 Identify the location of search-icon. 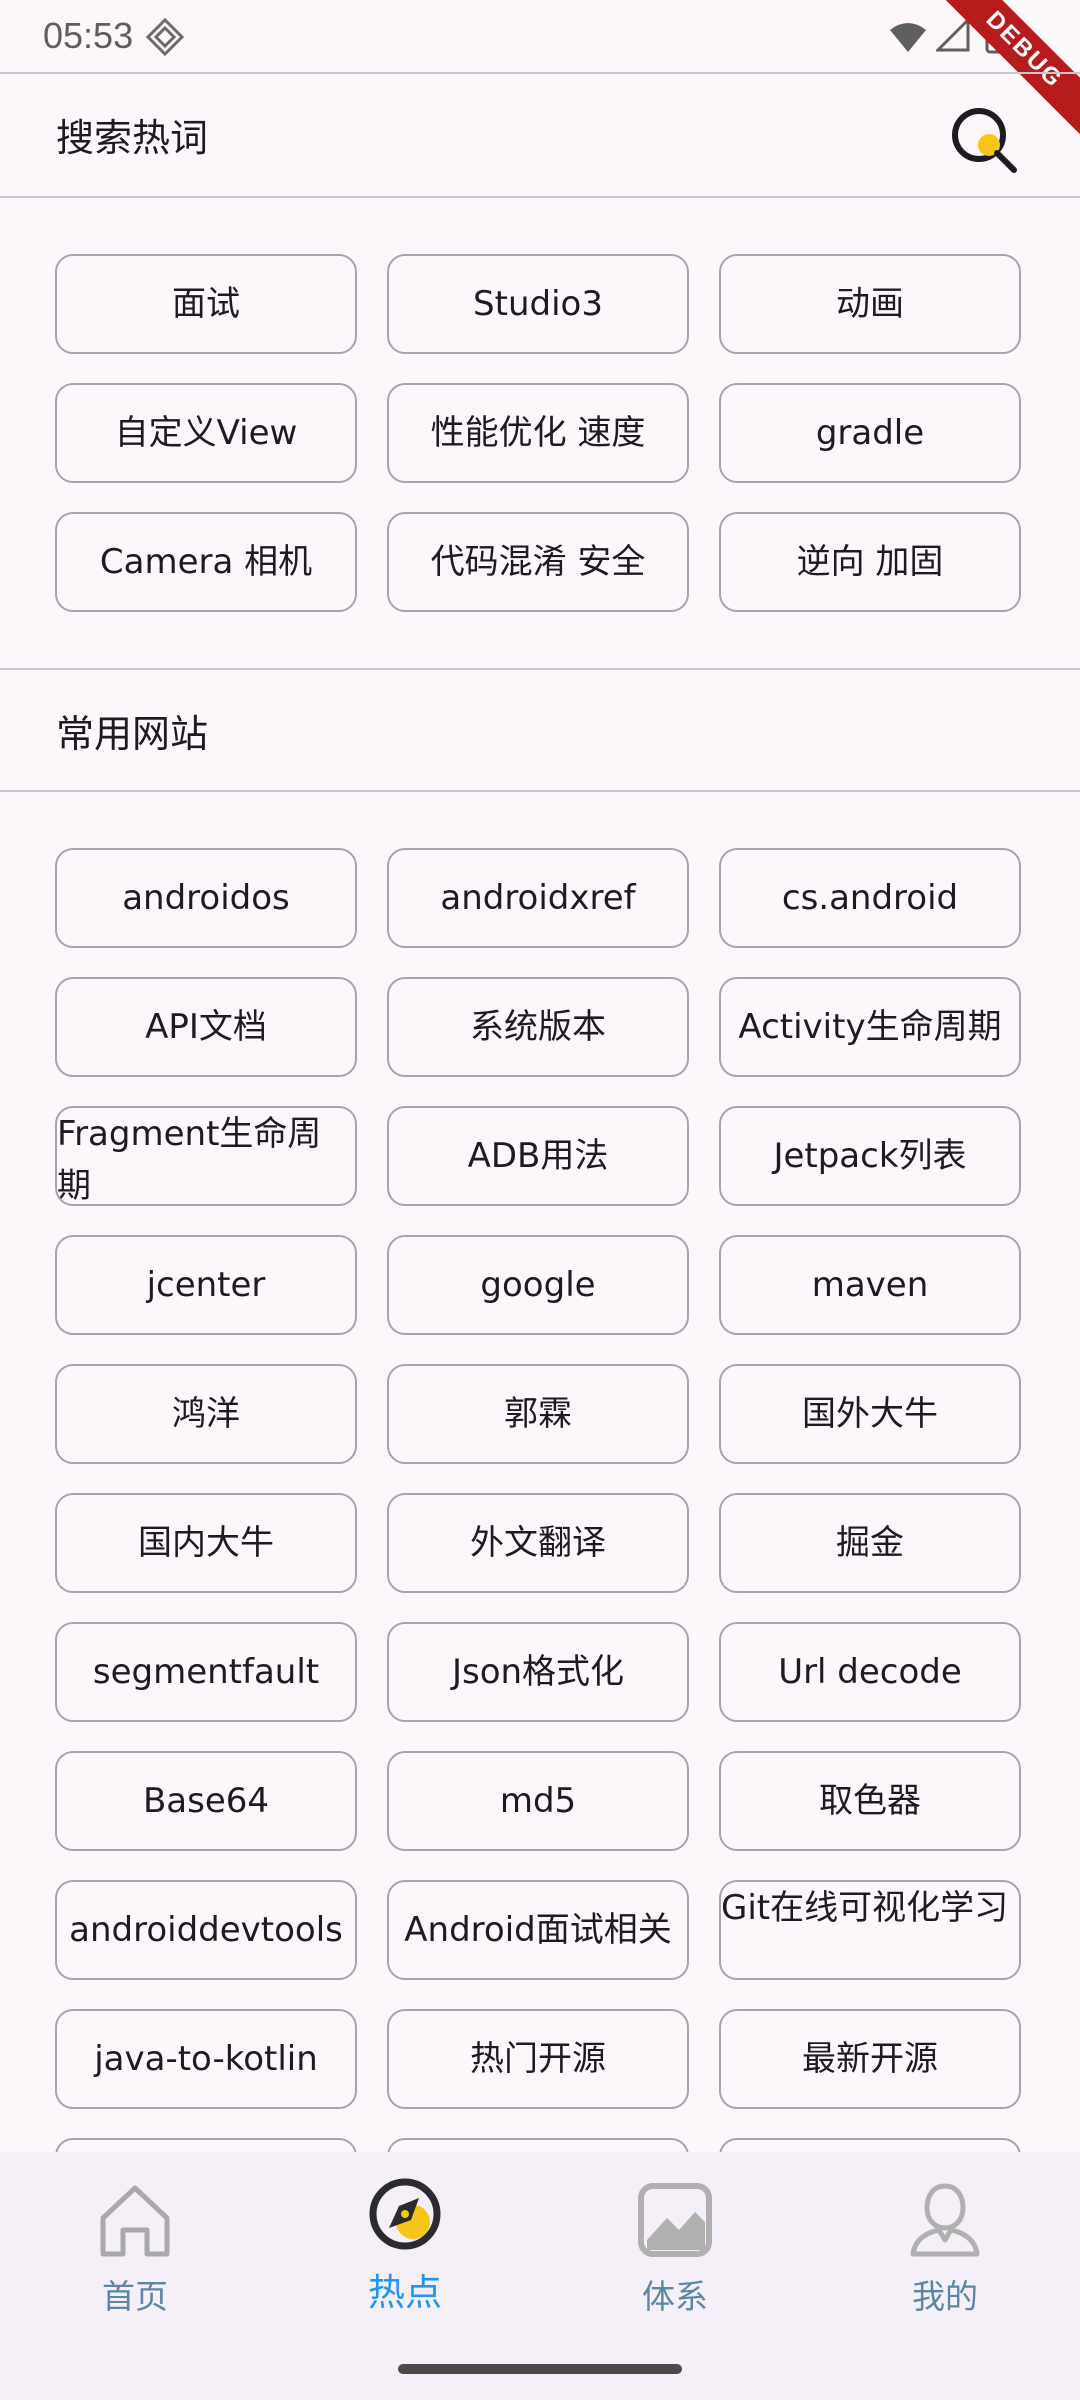
(984, 138).